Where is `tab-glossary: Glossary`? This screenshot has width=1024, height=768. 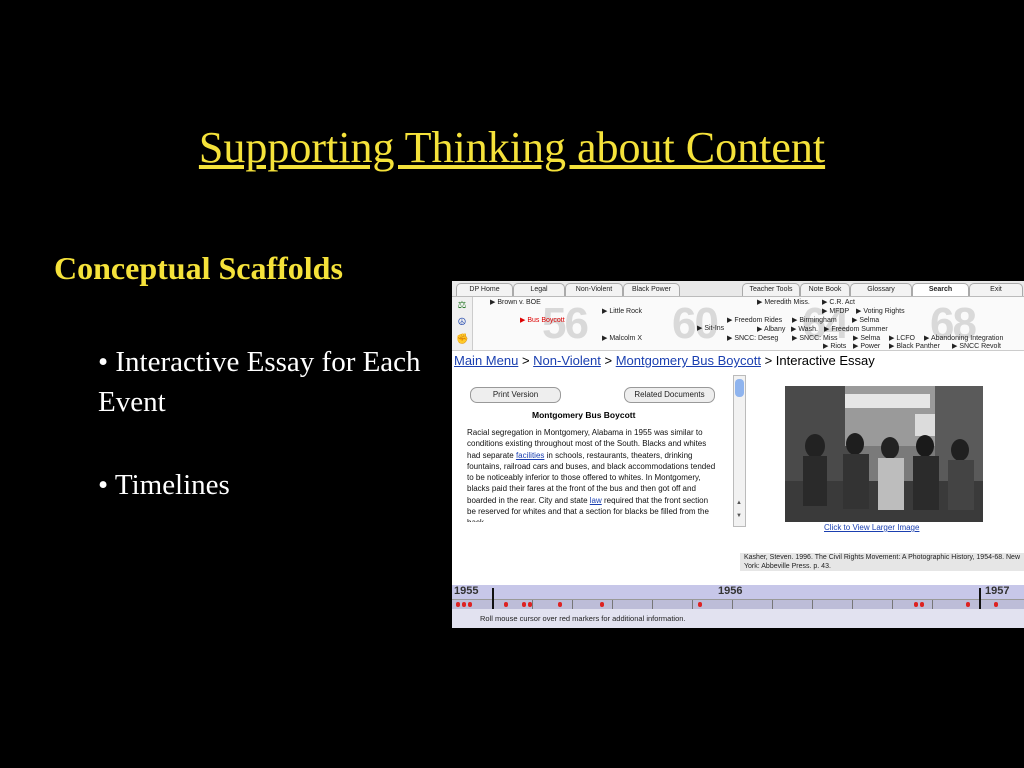
tab-glossary: Glossary is located at coordinates (881, 289).